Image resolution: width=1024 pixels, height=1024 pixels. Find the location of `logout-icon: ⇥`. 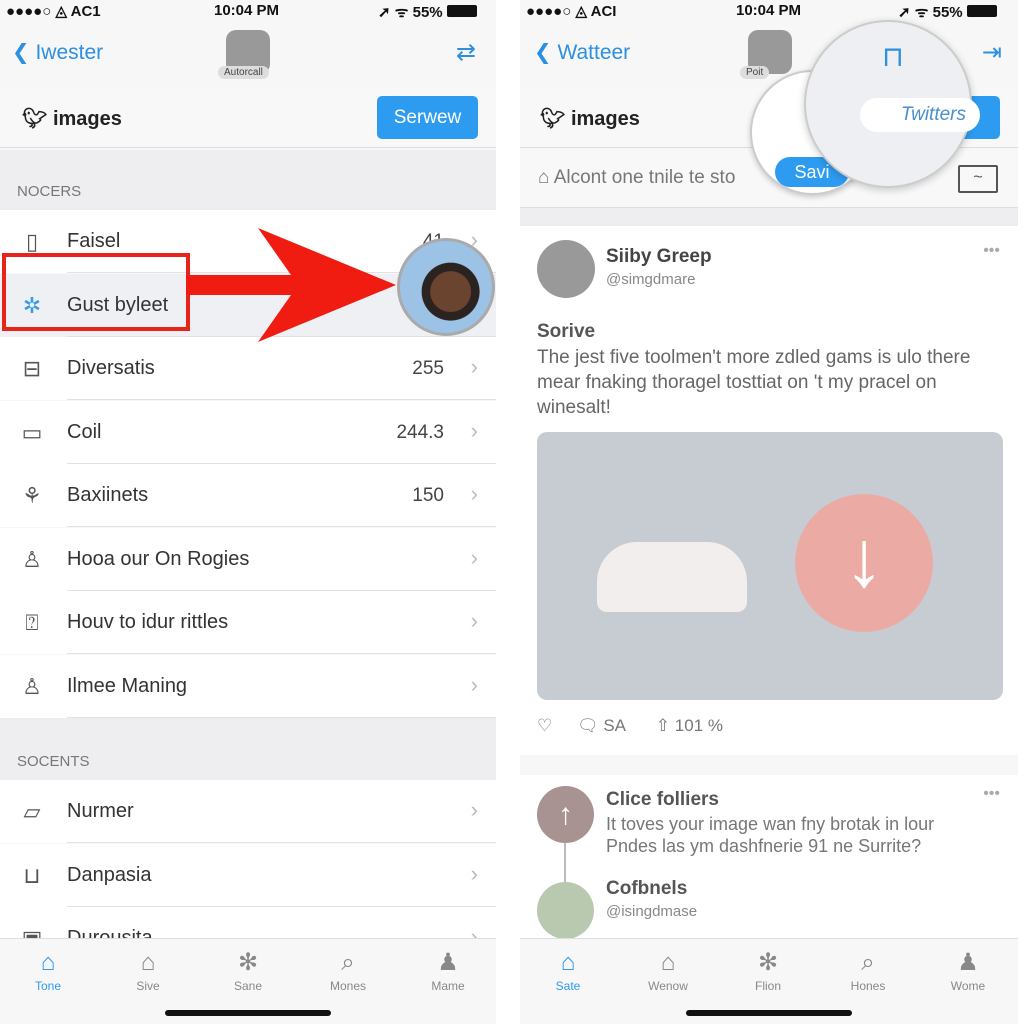

logout-icon: ⇥ is located at coordinates (992, 52).